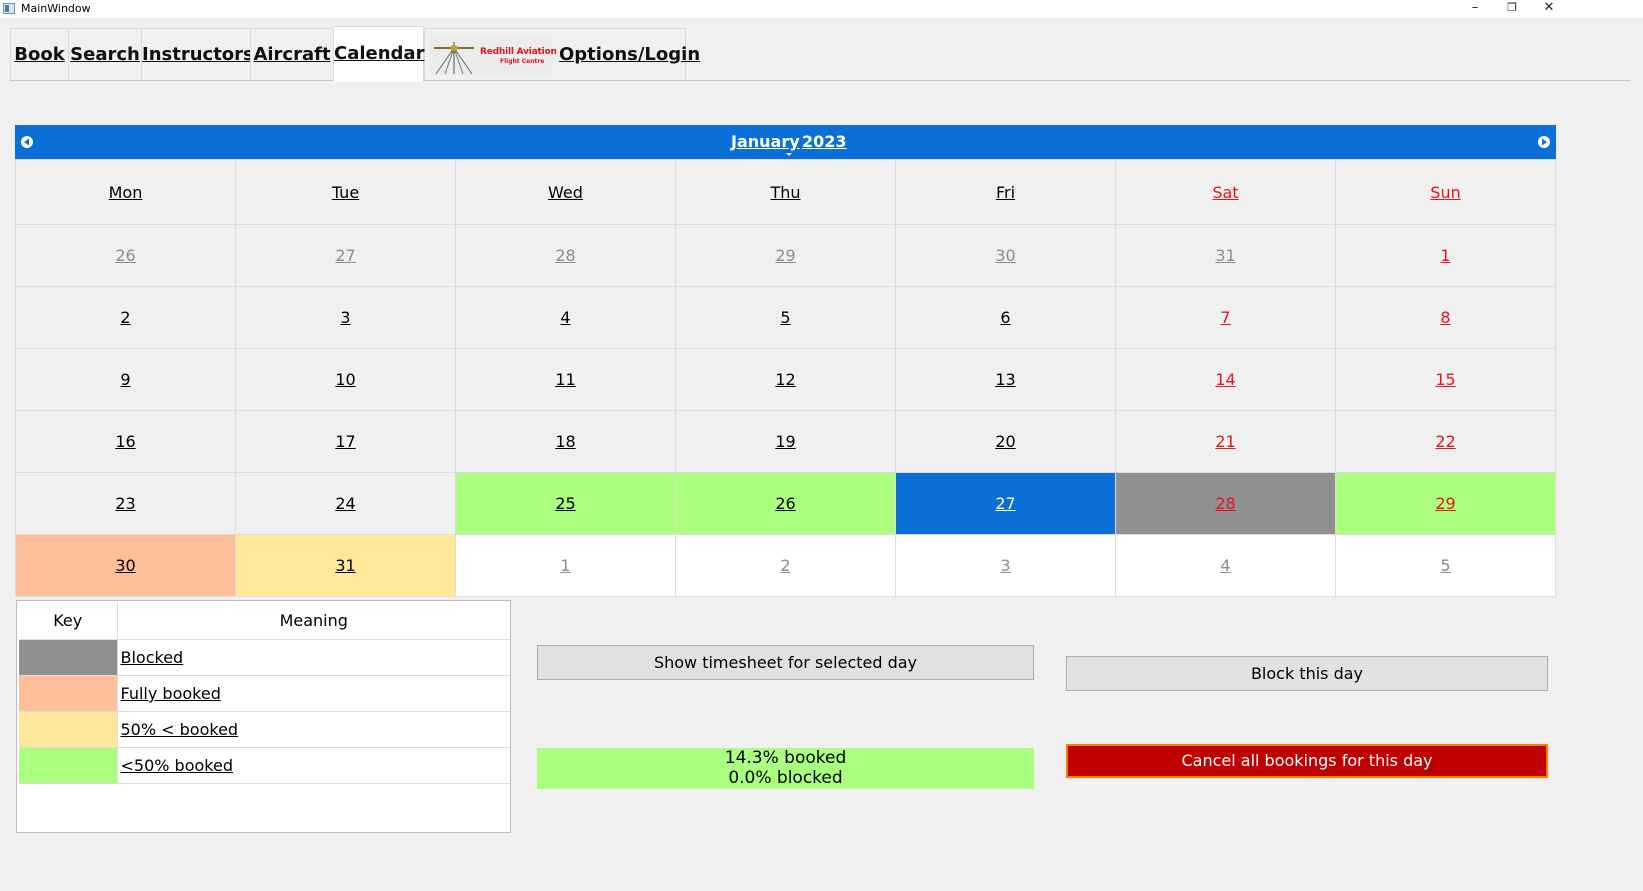 This screenshot has height=891, width=1643. Describe the element at coordinates (518, 52) in the screenshot. I see `logo-title: Redhill Aviation` at that location.